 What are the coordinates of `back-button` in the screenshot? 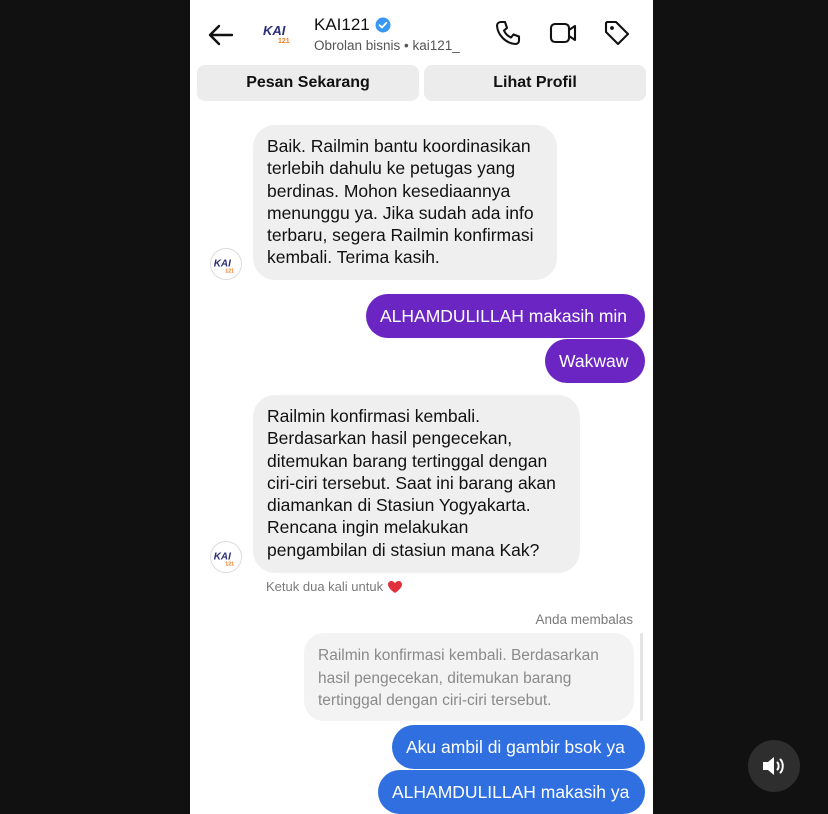 It's located at (221, 35).